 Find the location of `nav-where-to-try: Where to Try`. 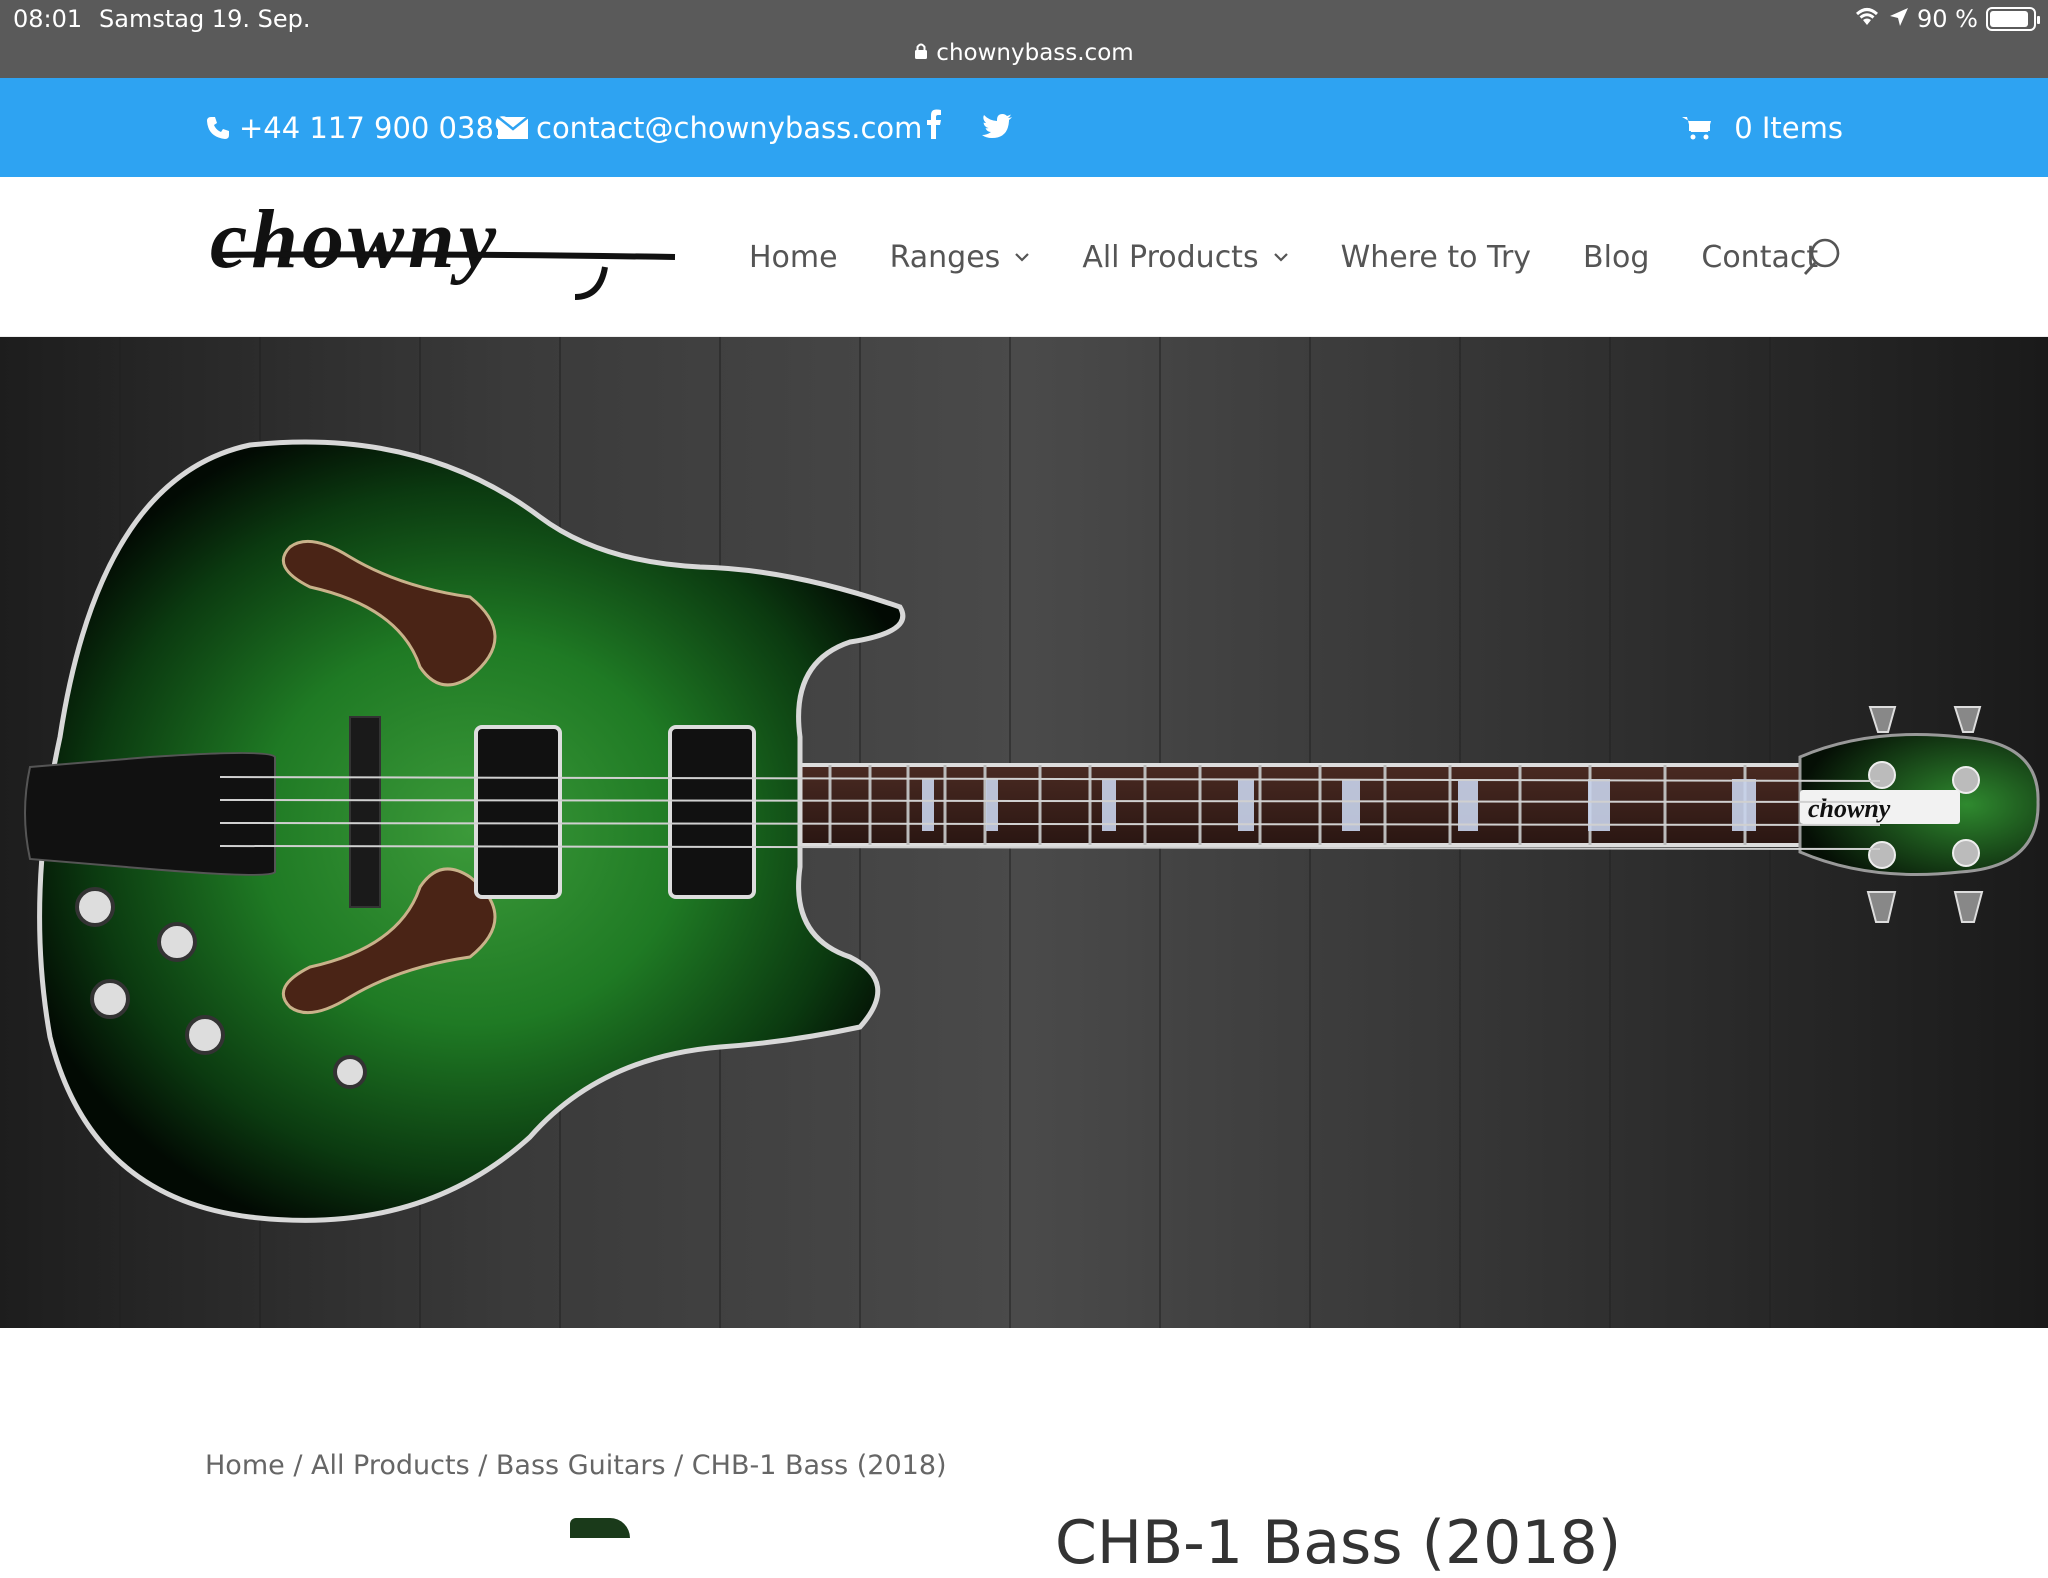

nav-where-to-try: Where to Try is located at coordinates (1436, 257).